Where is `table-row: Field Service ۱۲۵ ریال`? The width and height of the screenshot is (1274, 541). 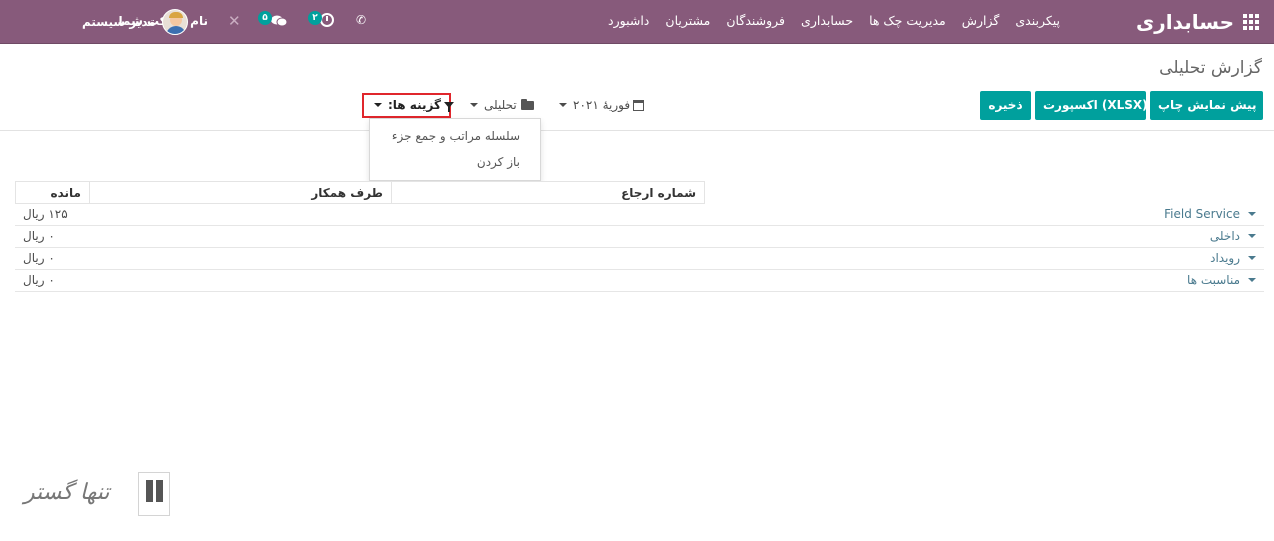 table-row: Field Service ۱۲۵ ریال is located at coordinates (639, 215).